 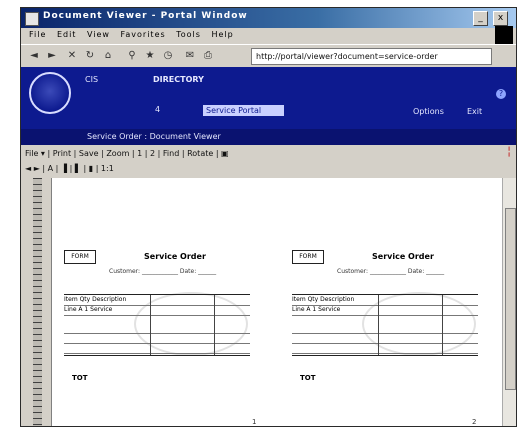 I want to click on menu-tools: Tools, so click(x=188, y=34).